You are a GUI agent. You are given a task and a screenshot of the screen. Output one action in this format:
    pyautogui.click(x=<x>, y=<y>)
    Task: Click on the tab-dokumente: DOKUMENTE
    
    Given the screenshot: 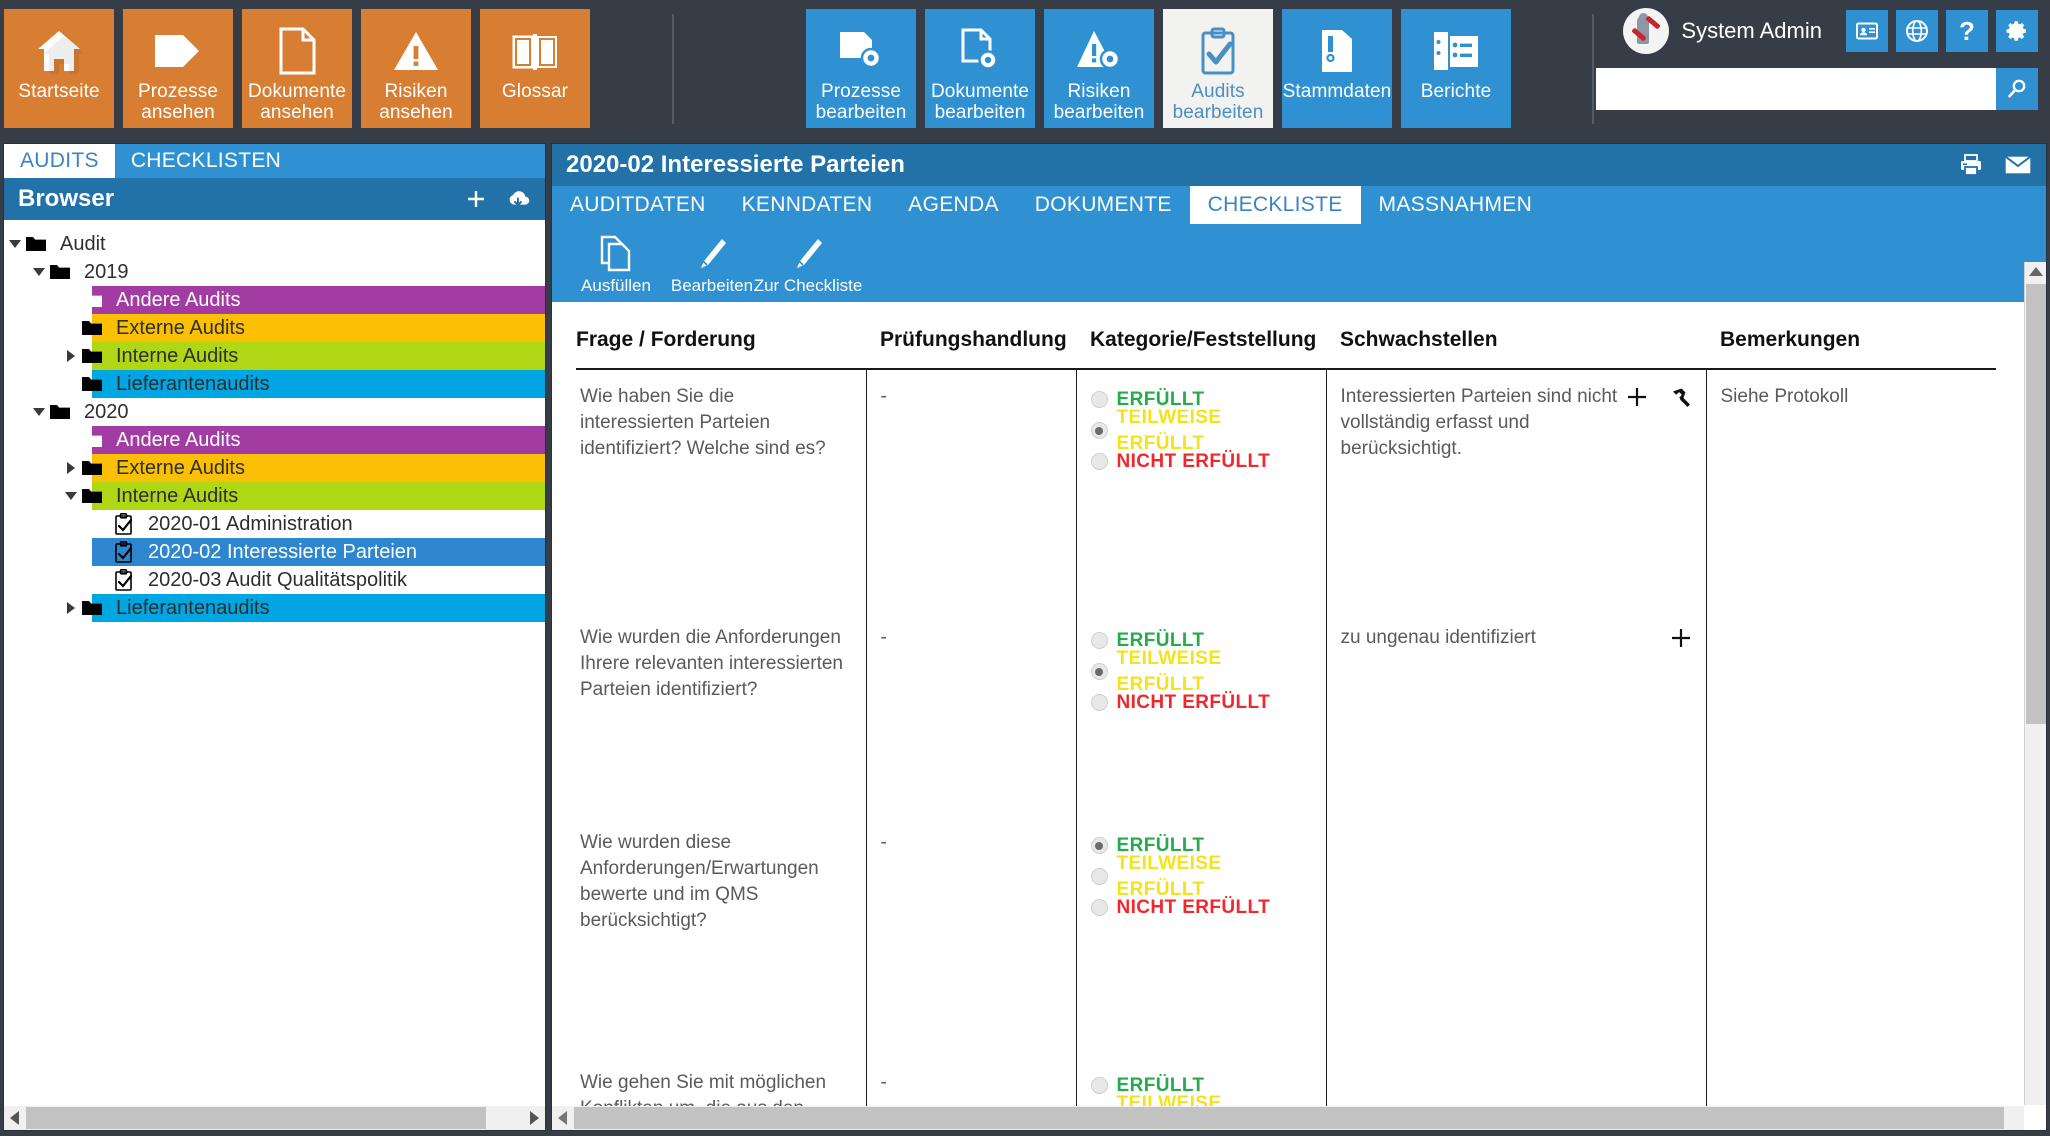 What is the action you would take?
    pyautogui.click(x=1103, y=205)
    